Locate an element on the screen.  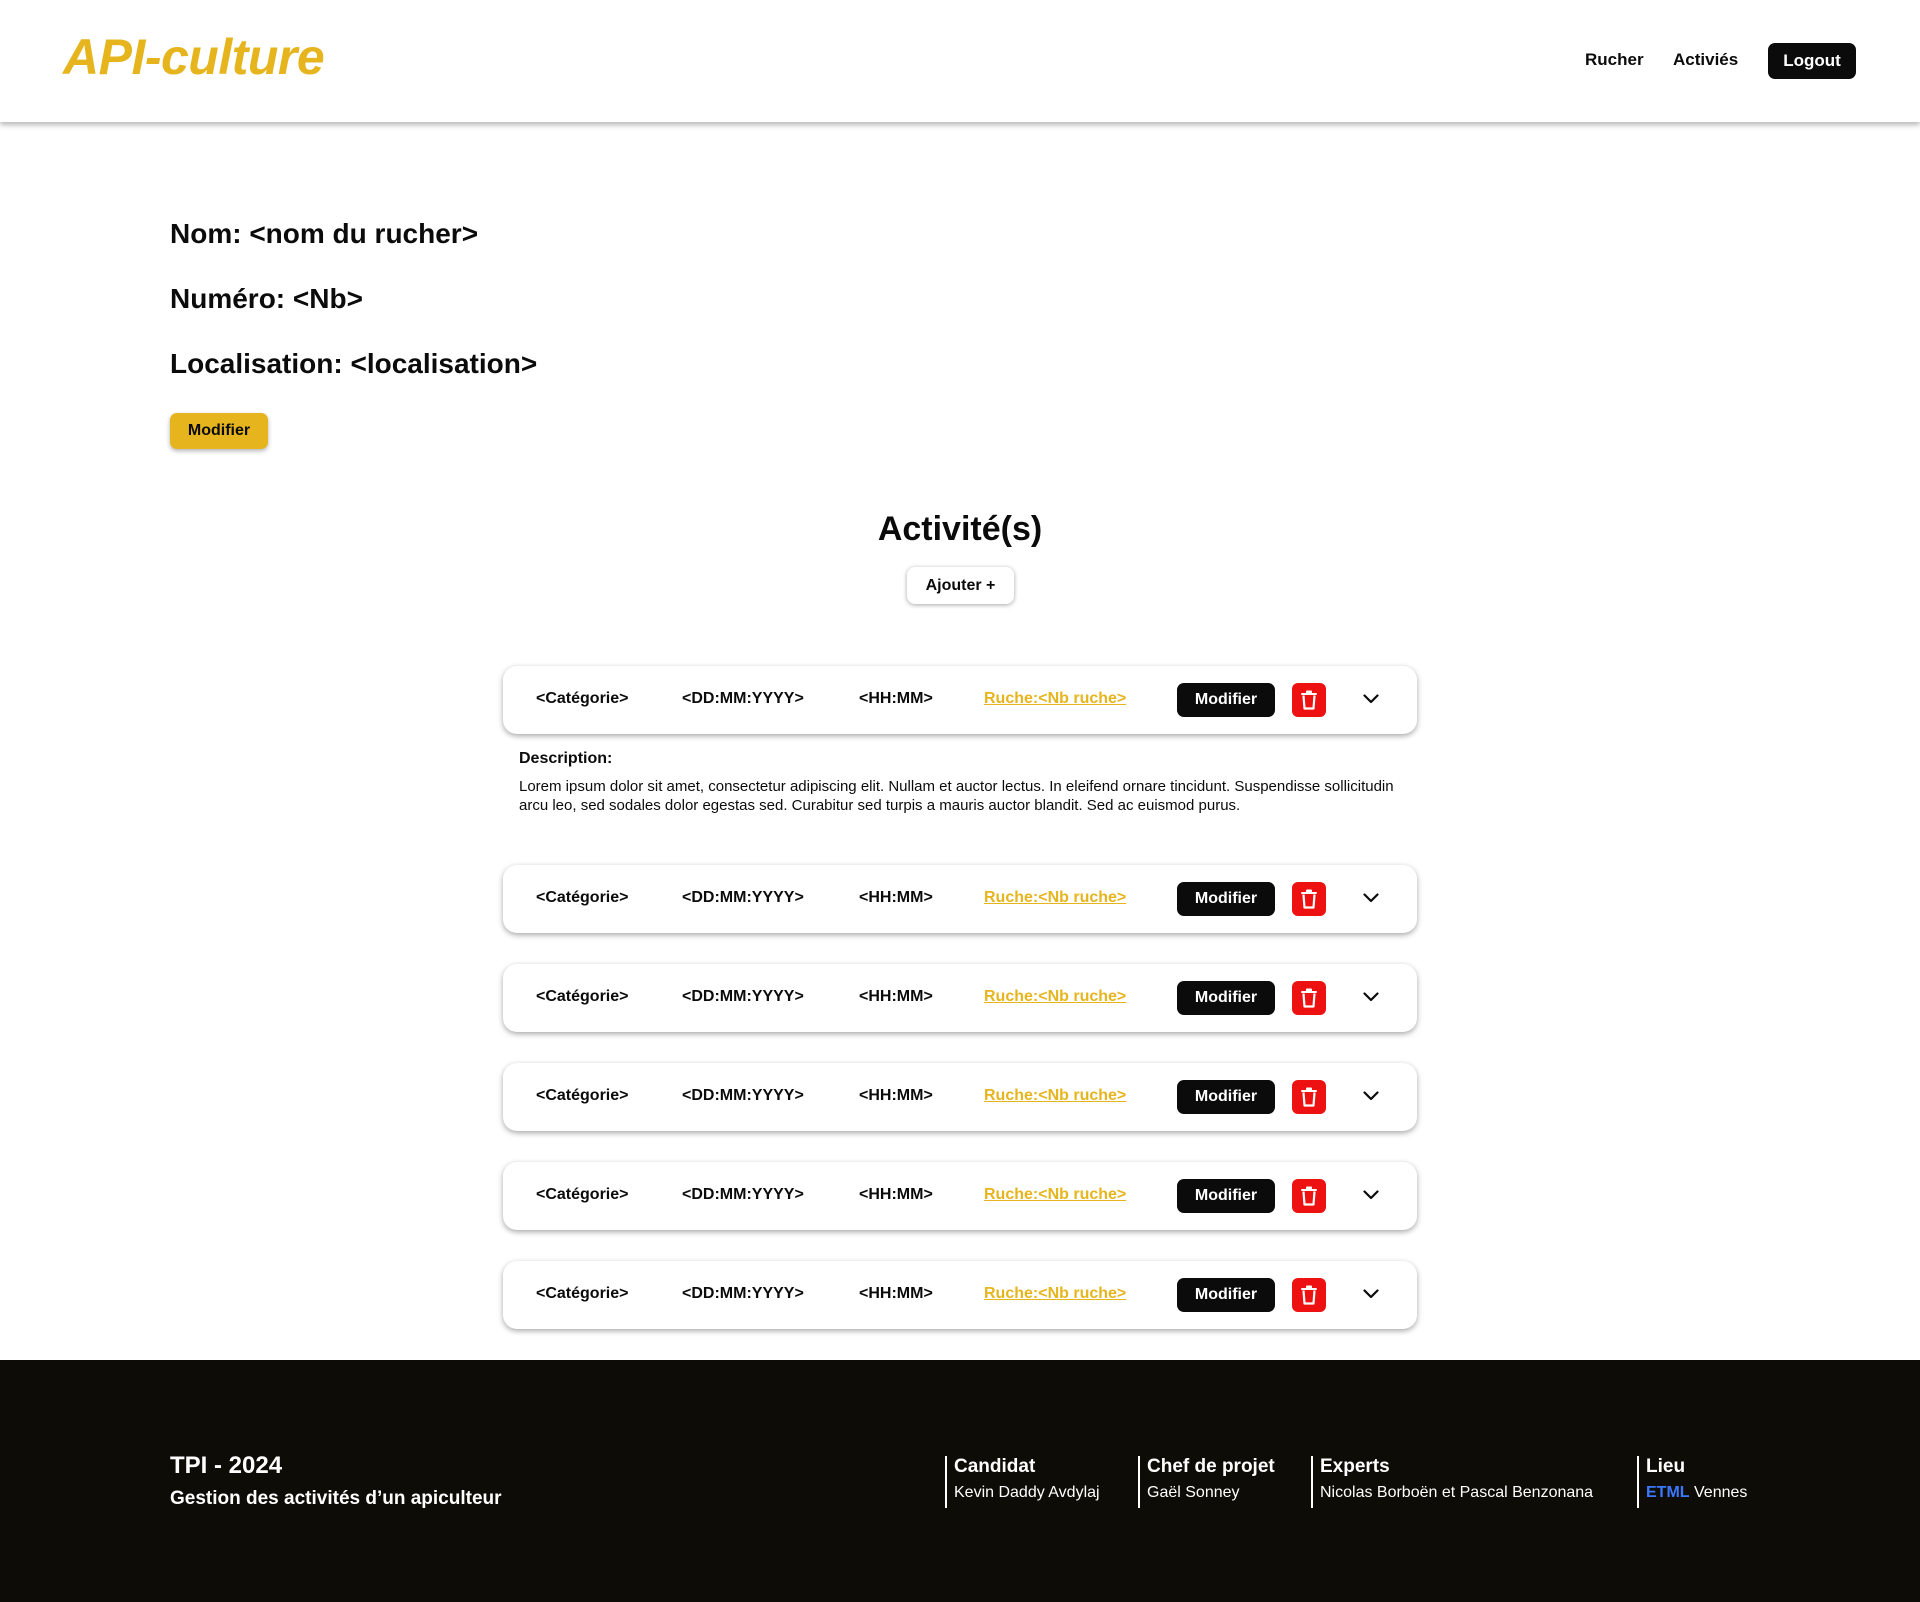
modify-apiary-button: Modifier is located at coordinates (219, 431).